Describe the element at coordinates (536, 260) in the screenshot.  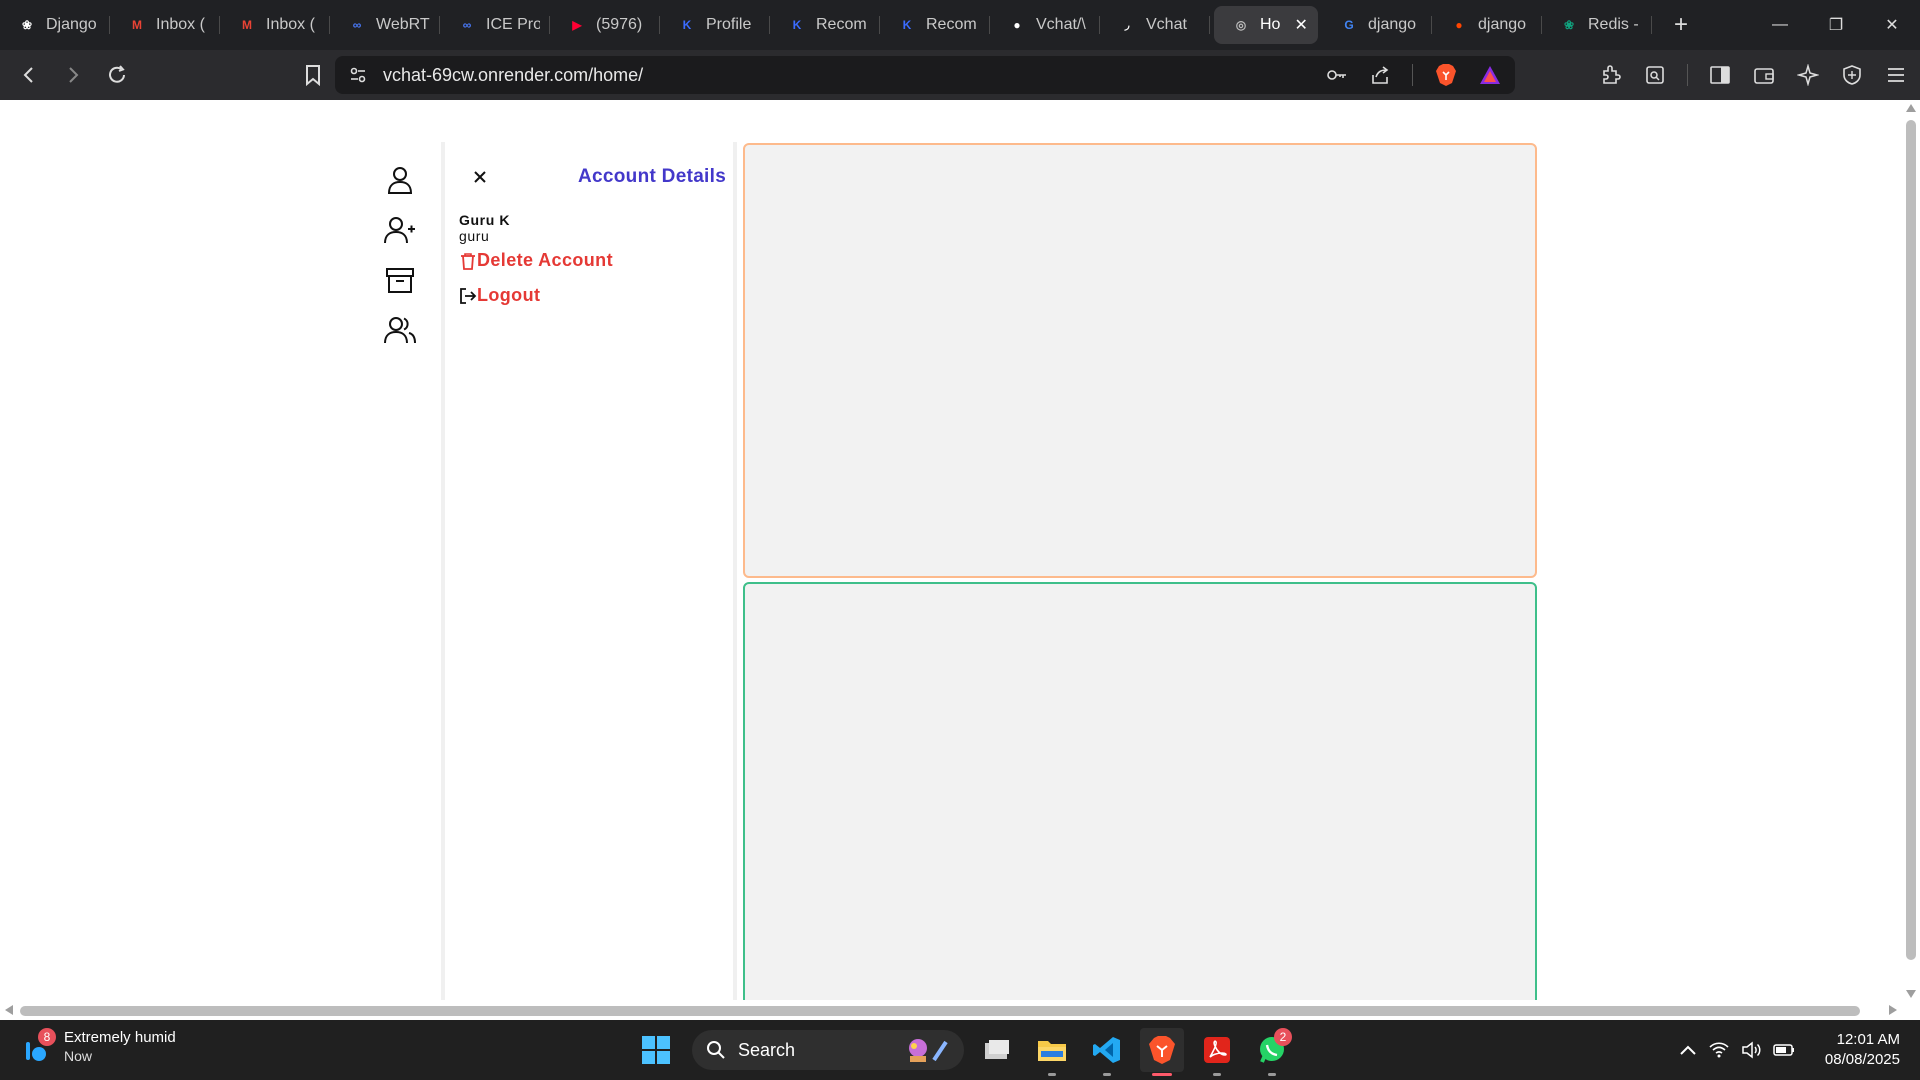
I see `delete-account-button: Delete Account` at that location.